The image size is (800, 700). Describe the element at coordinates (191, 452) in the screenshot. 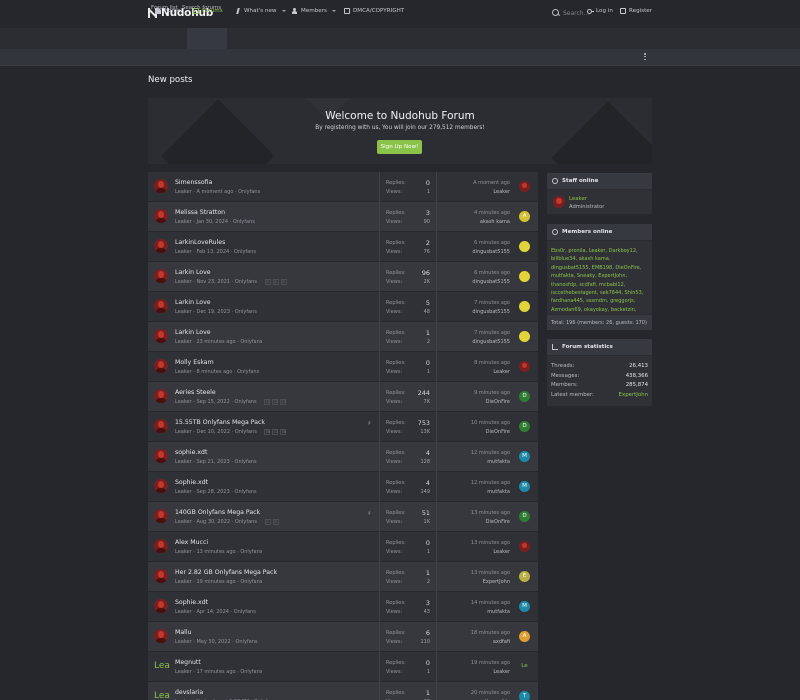

I see `thread-title: sophie.xdt` at that location.